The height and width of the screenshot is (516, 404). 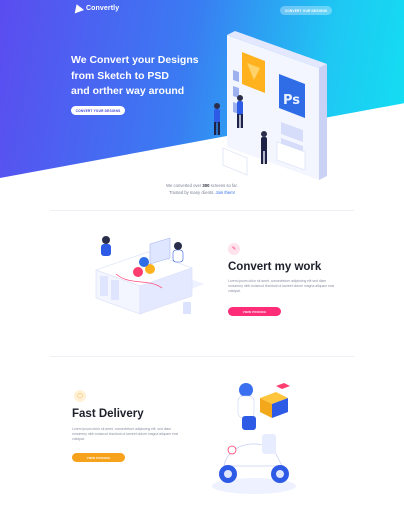 What do you see at coordinates (184, 185) in the screenshot?
I see `stats-prefix: We converted over` at bounding box center [184, 185].